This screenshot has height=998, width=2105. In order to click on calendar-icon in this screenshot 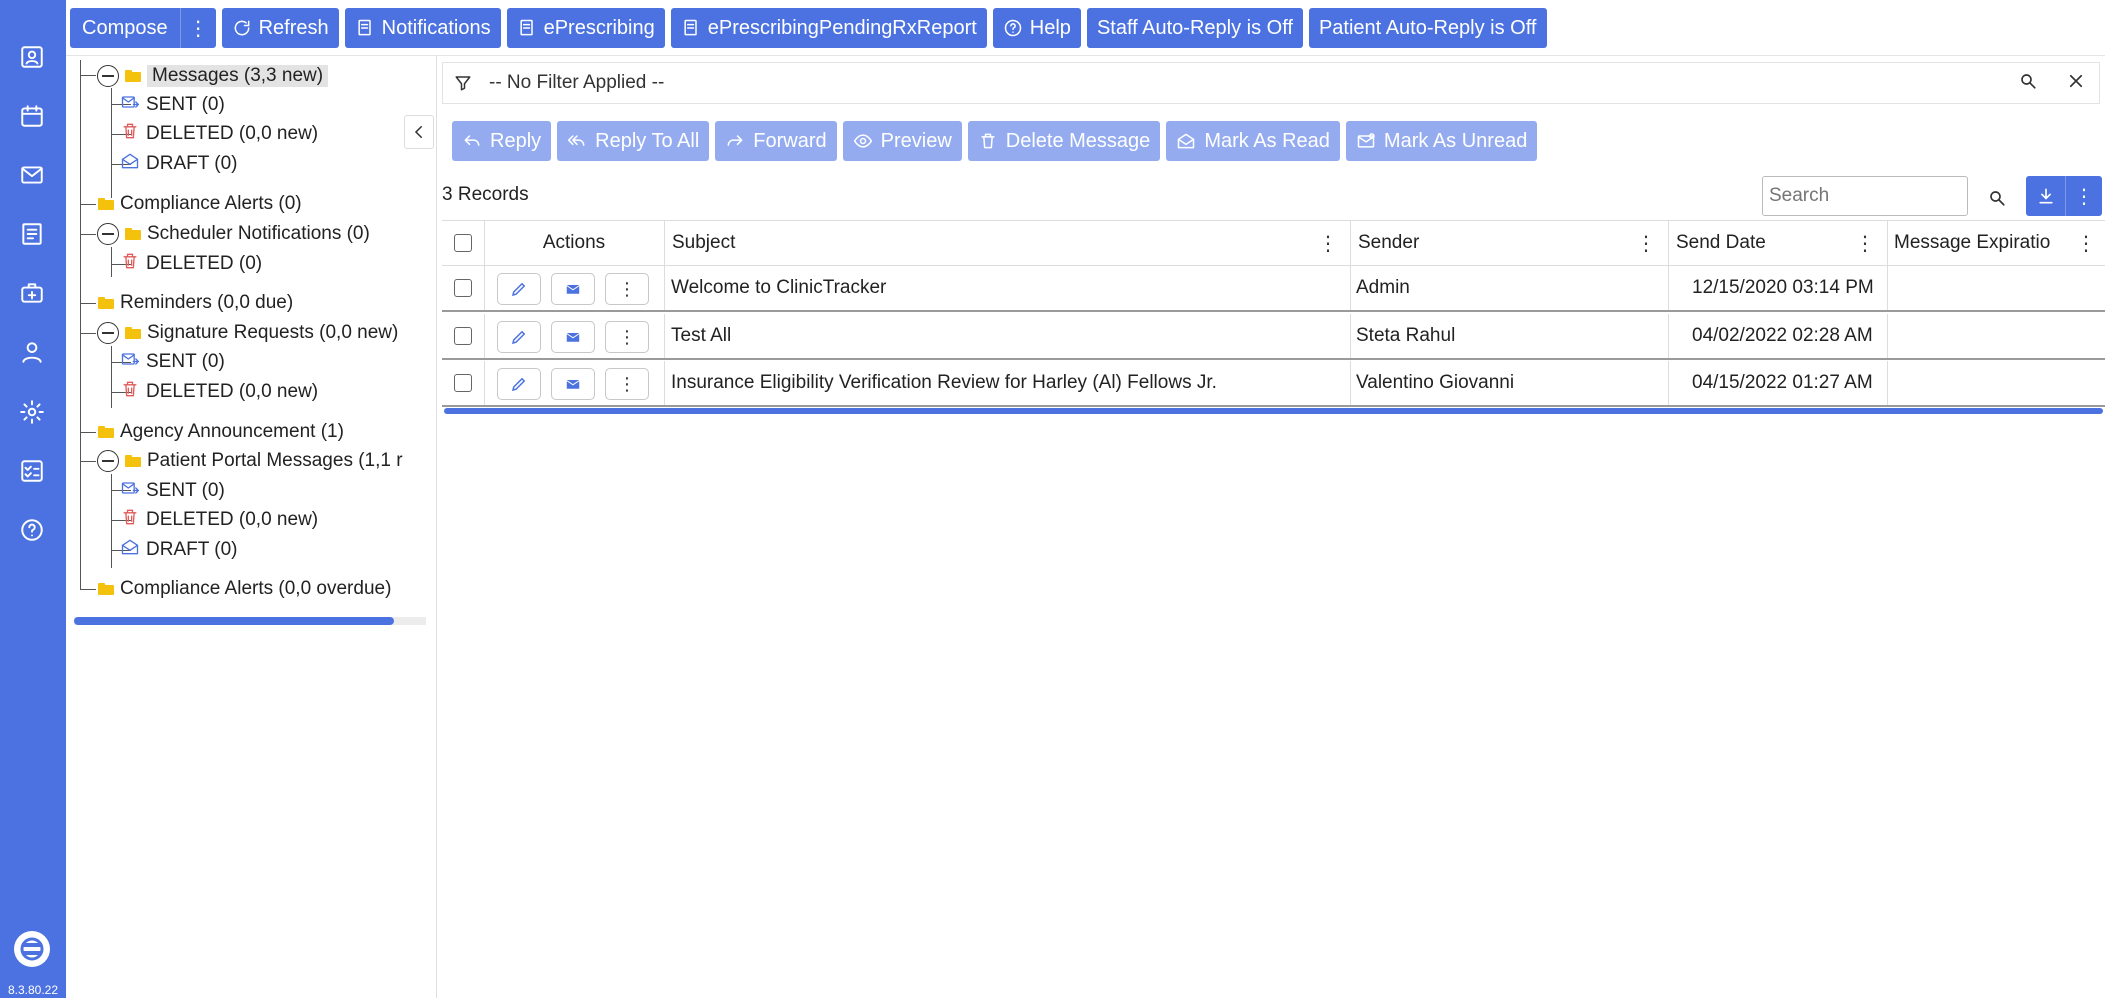, I will do `click(32, 116)`.